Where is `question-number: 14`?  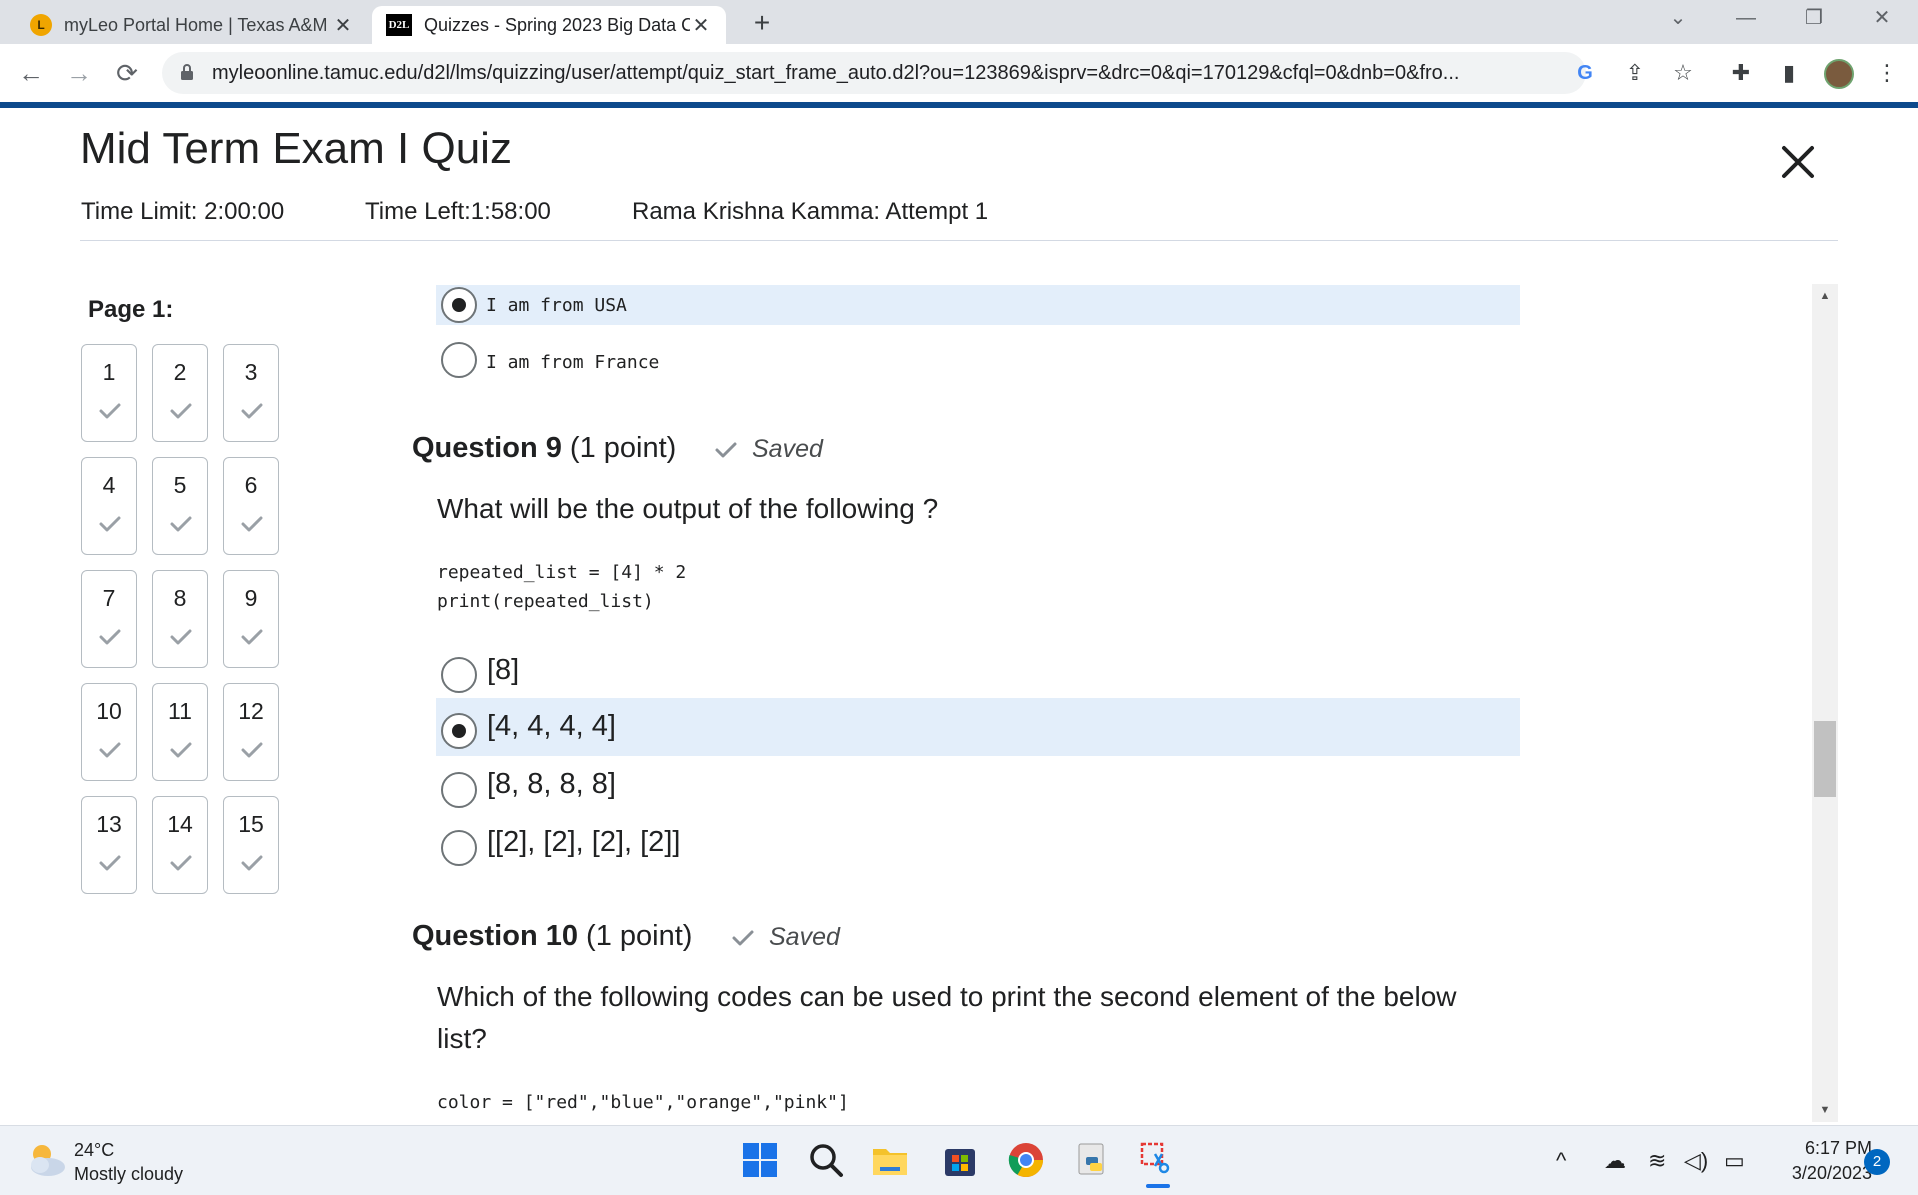
question-number: 14 is located at coordinates (180, 824).